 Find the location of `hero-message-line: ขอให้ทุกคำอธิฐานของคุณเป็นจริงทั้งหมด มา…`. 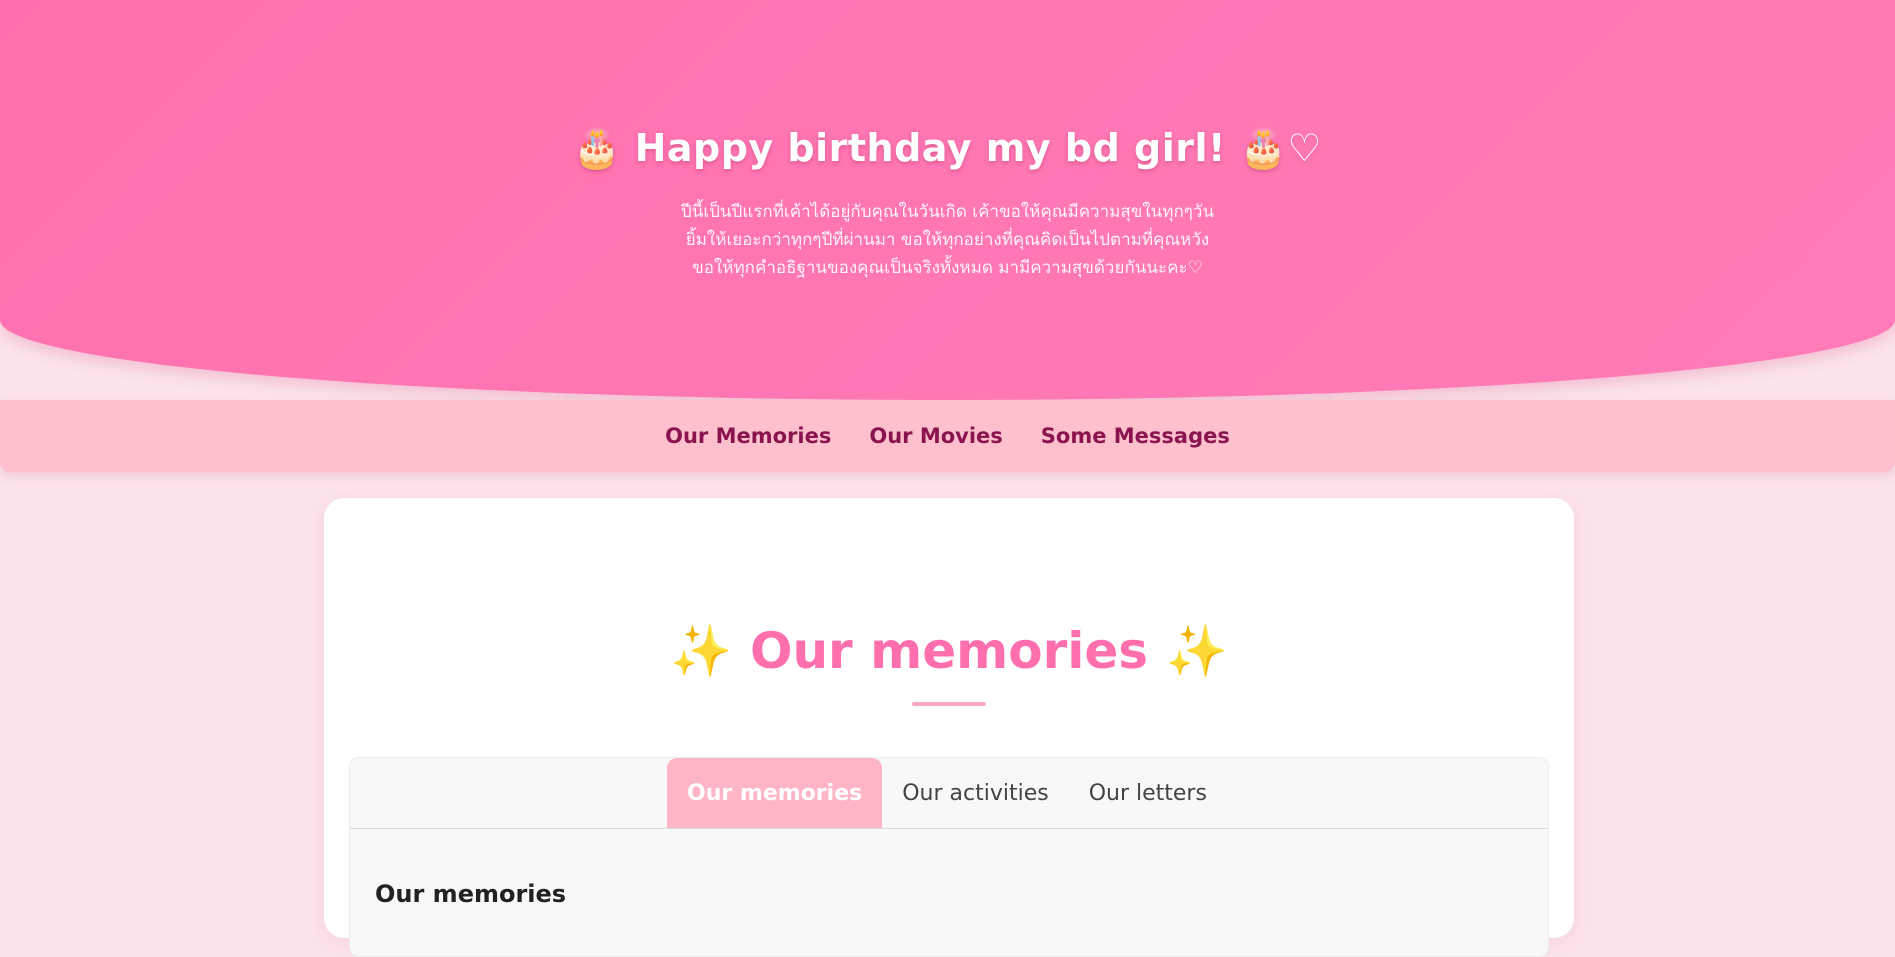

hero-message-line: ขอให้ทุกคำอธิฐานของคุณเป็นจริงทั้งหมด มา… is located at coordinates (947, 268).